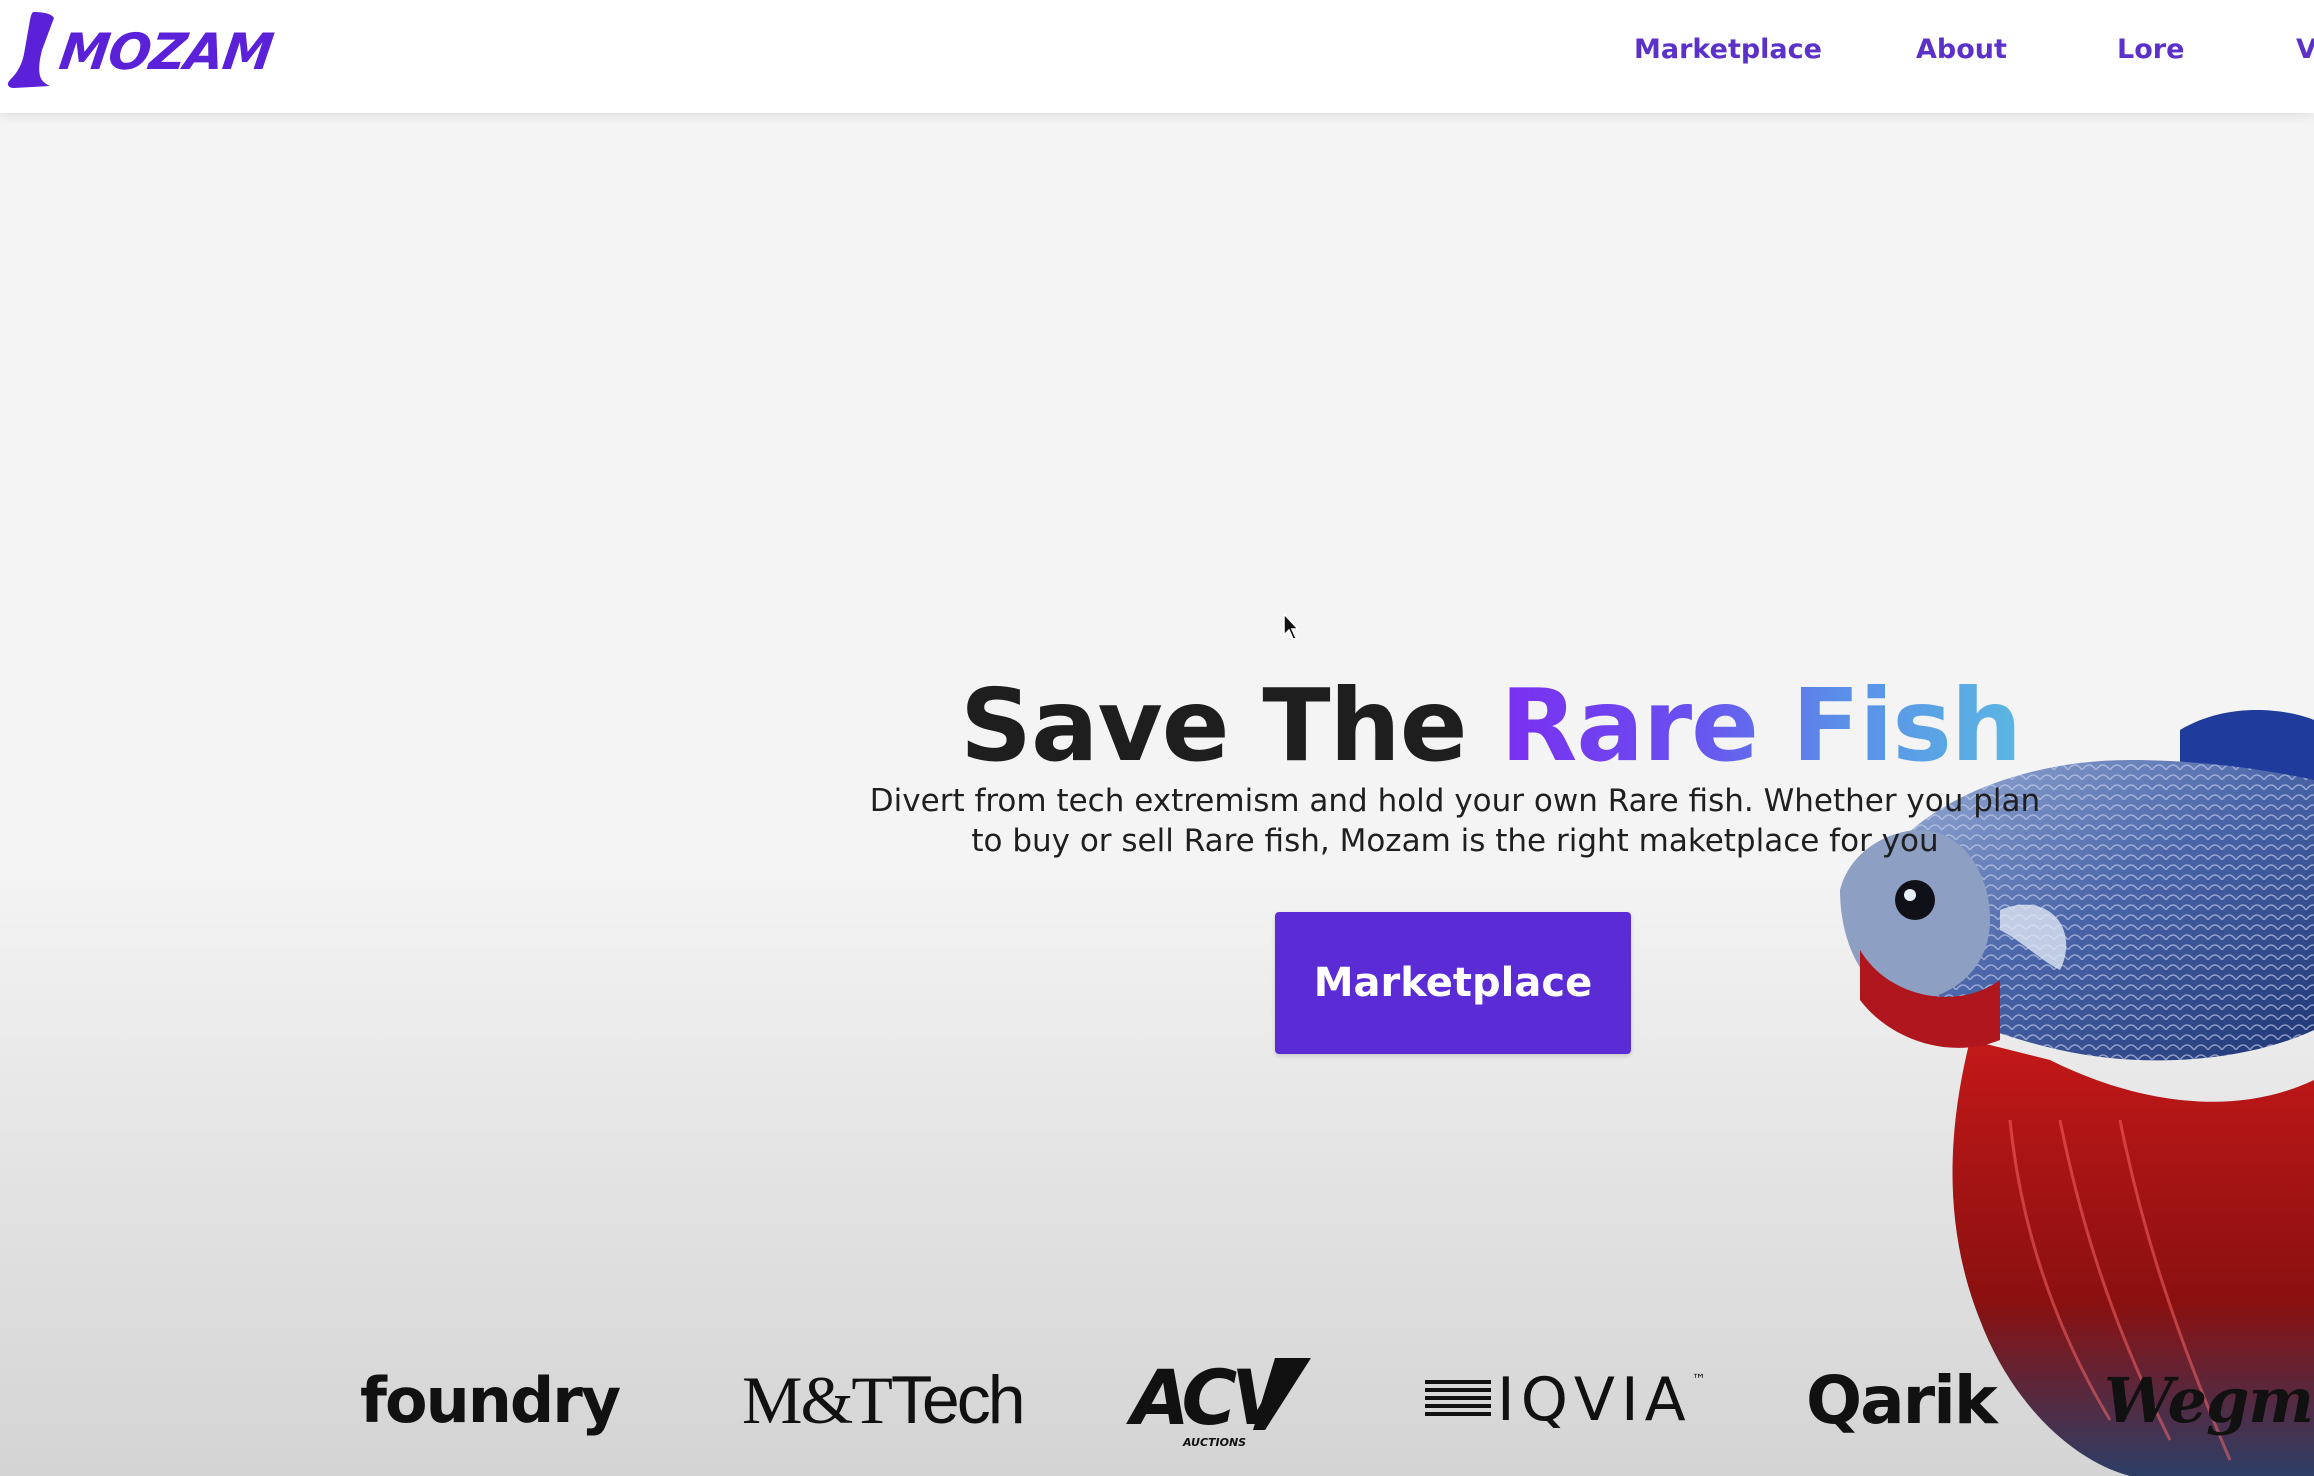  I want to click on brand-logo-acv: ACV AUCTIONS, so click(1220, 1400).